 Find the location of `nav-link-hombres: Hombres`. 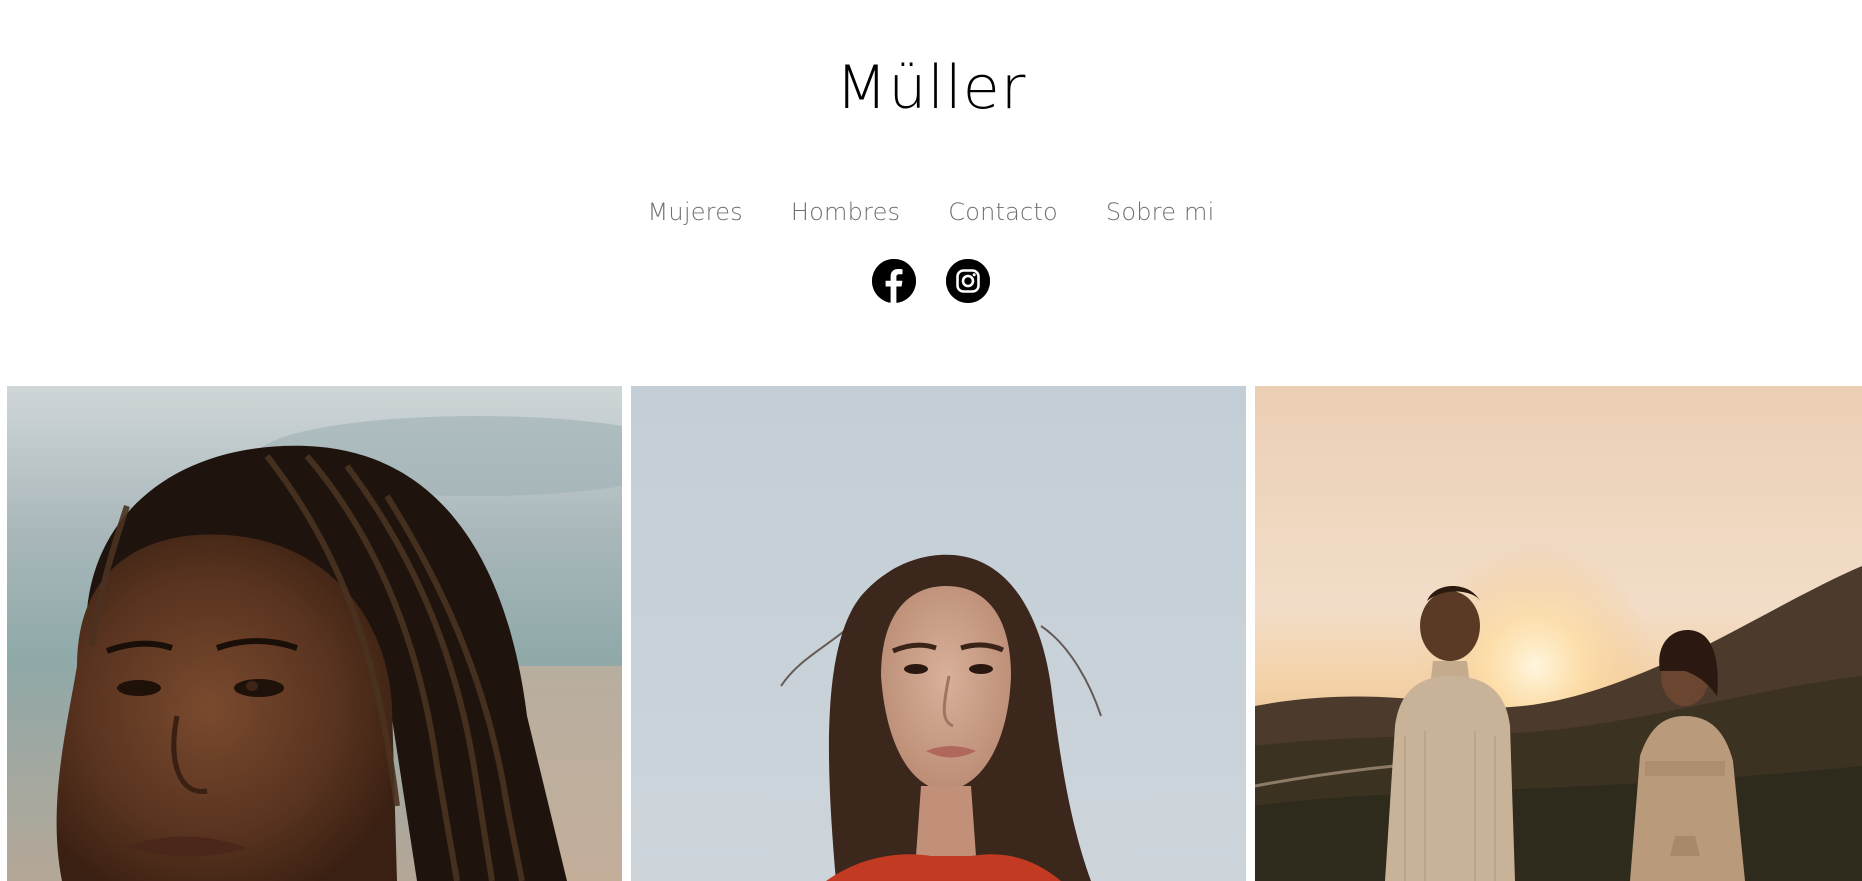

nav-link-hombres: Hombres is located at coordinates (845, 212).